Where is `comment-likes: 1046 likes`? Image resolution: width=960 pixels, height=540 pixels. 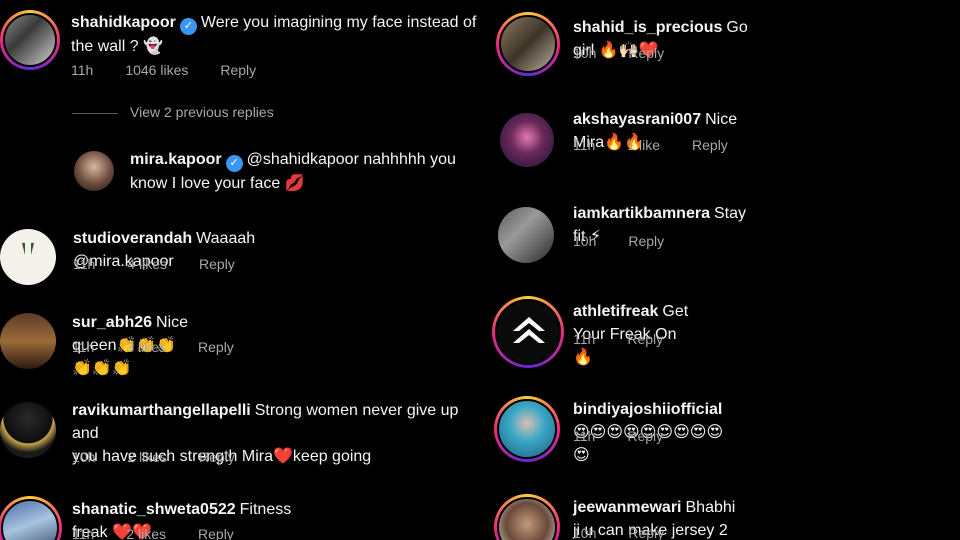
comment-likes: 1046 likes is located at coordinates (156, 70).